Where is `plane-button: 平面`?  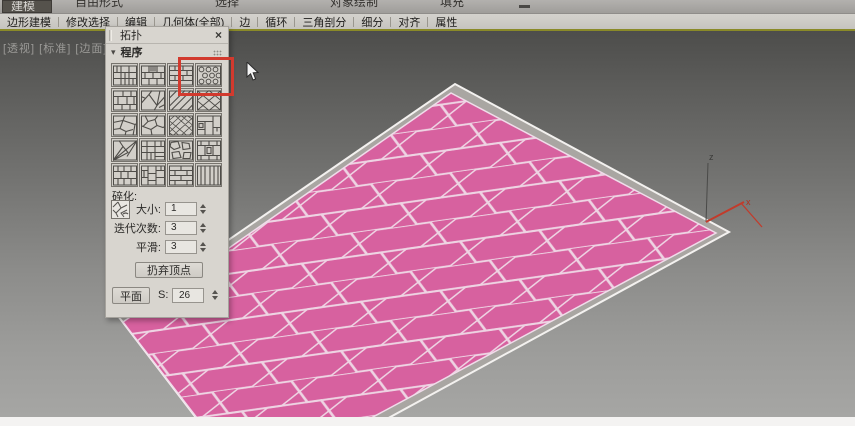 plane-button: 平面 is located at coordinates (131, 295).